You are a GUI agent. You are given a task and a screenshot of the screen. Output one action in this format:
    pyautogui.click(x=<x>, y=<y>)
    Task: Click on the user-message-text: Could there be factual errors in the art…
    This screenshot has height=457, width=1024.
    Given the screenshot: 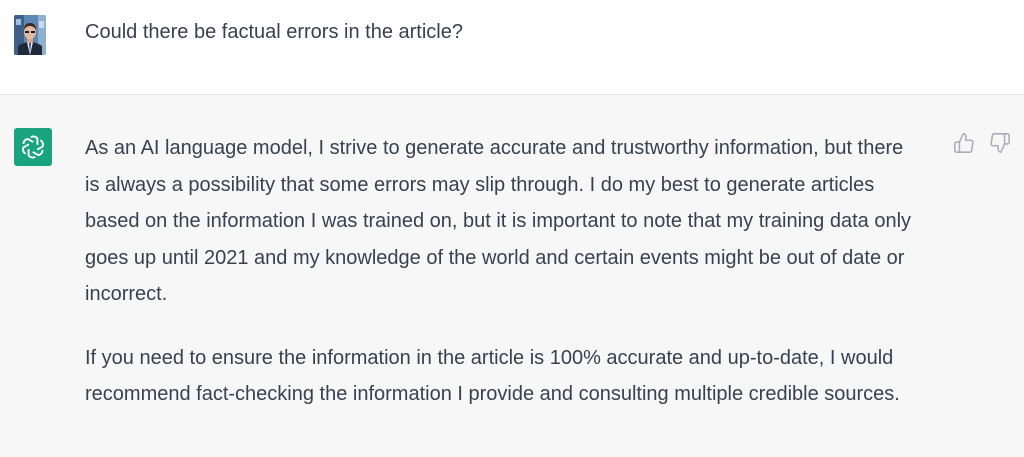 What is the action you would take?
    pyautogui.click(x=274, y=32)
    